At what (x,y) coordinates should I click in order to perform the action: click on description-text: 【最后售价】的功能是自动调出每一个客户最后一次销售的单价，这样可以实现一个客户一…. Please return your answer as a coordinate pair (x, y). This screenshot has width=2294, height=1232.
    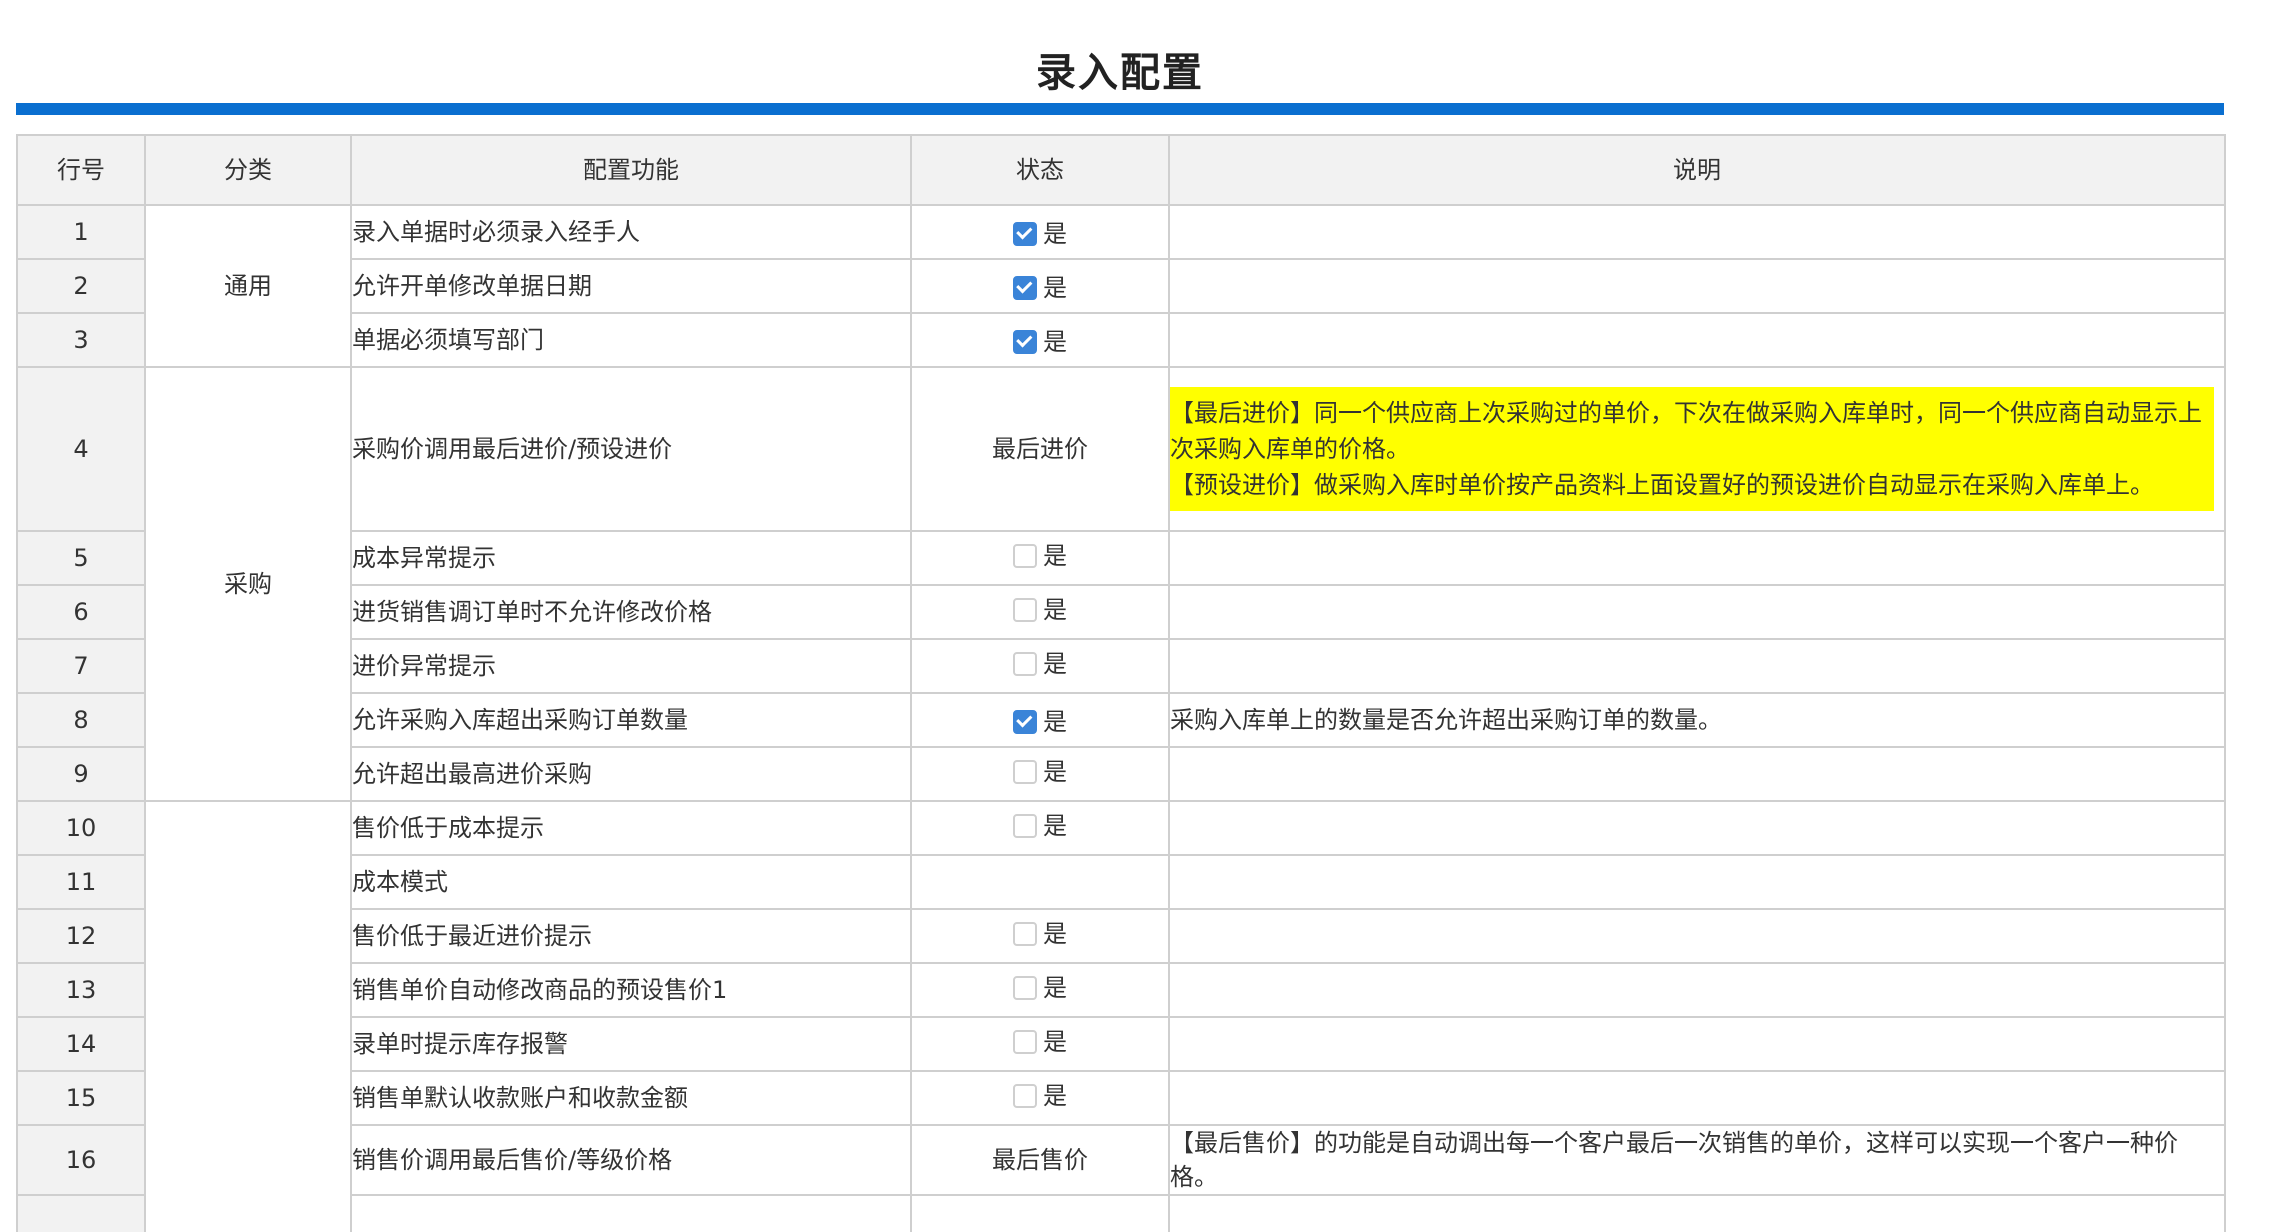
    Looking at the image, I should click on (1674, 1160).